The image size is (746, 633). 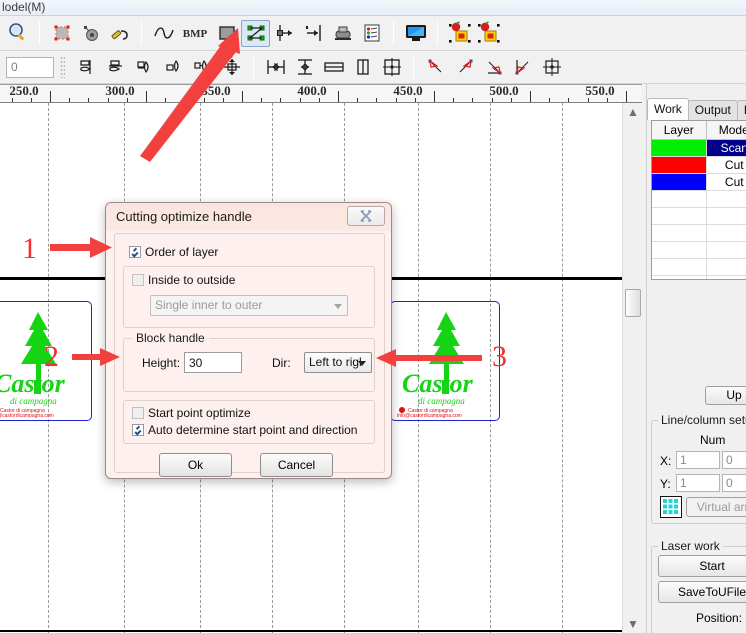 I want to click on laser-work-title: Laser work, so click(x=690, y=546).